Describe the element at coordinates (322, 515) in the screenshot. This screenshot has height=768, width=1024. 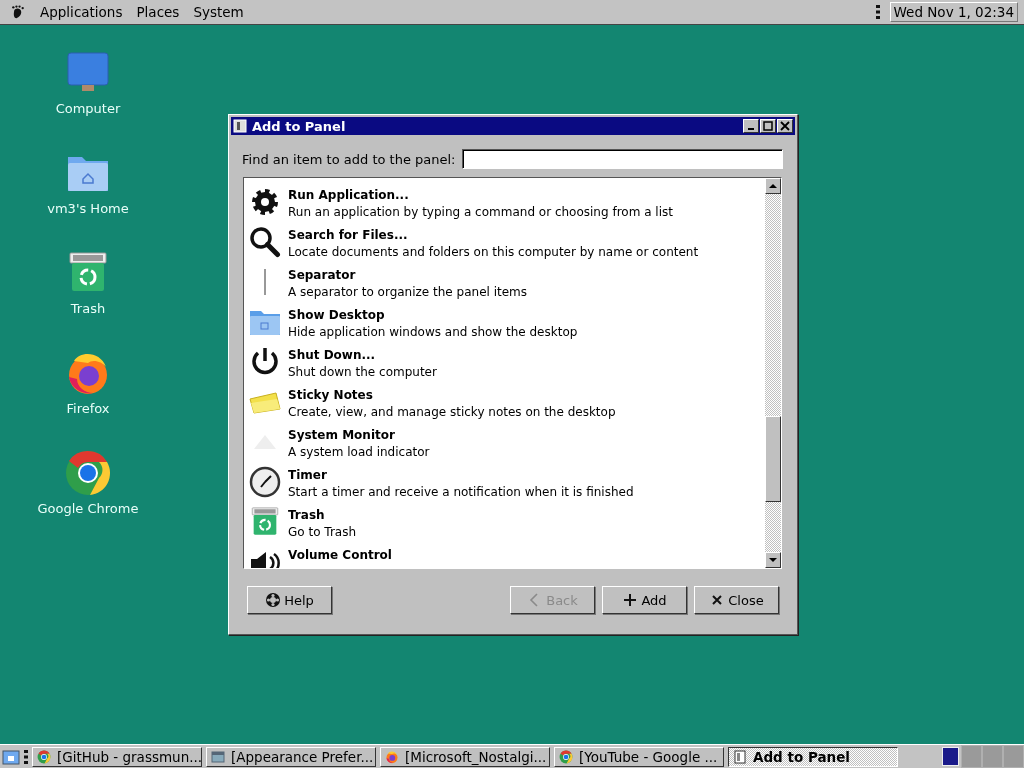
I see `item-title: Trash` at that location.